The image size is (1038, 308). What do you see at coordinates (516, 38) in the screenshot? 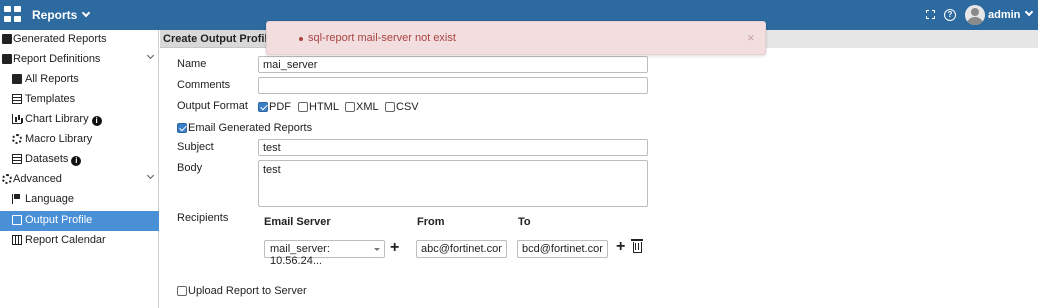
I see `error-toast: sql-report mail-server not exist ×` at bounding box center [516, 38].